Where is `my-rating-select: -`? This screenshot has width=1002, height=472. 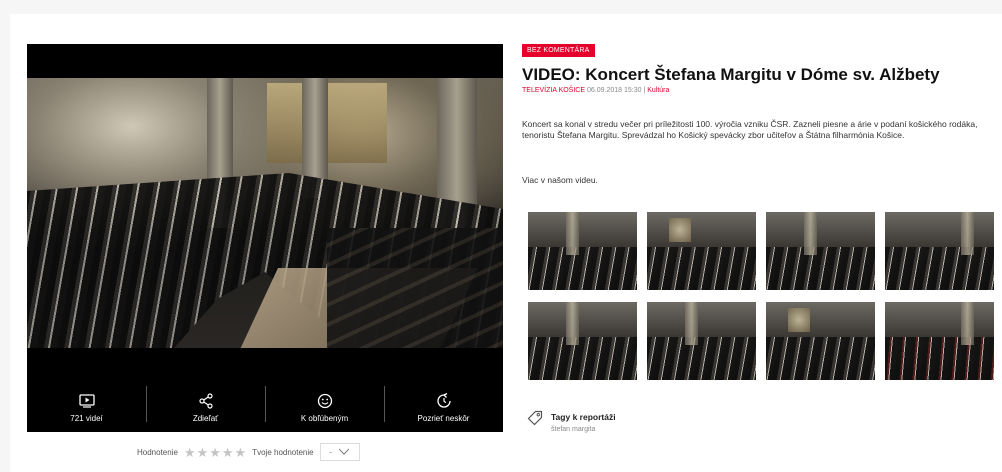
my-rating-select: - is located at coordinates (339, 452).